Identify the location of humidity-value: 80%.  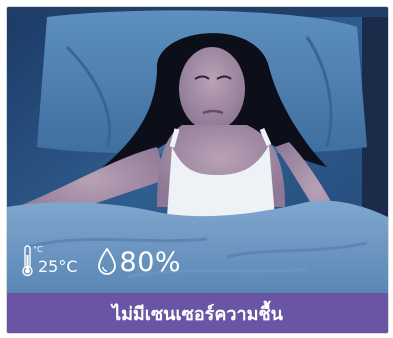
(150, 262).